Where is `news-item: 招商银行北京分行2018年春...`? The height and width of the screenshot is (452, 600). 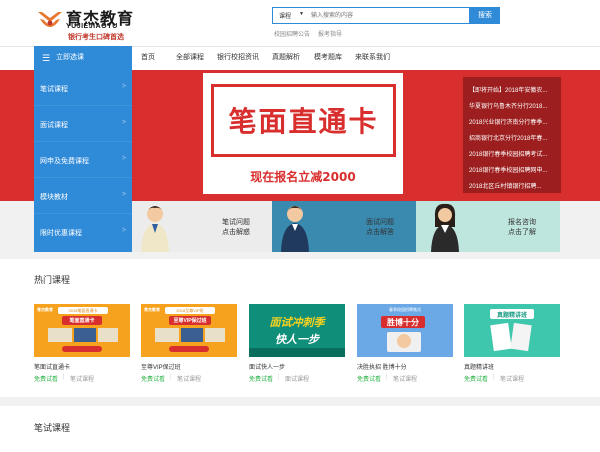
news-item: 招商银行北京分行2018年春... is located at coordinates (513, 137).